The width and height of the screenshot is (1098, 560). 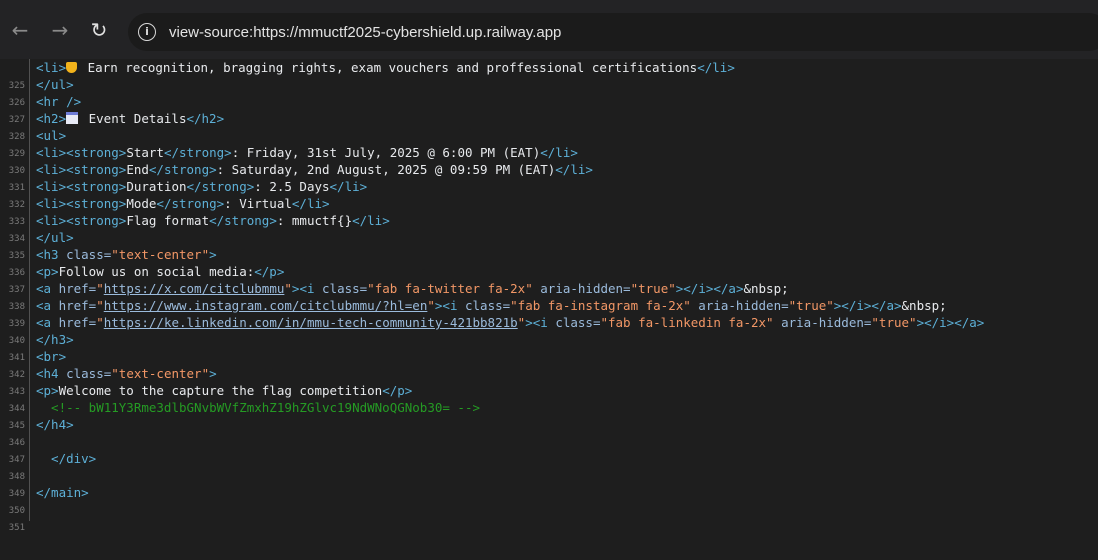 I want to click on arrow-right-icon: →, so click(x=60, y=30).